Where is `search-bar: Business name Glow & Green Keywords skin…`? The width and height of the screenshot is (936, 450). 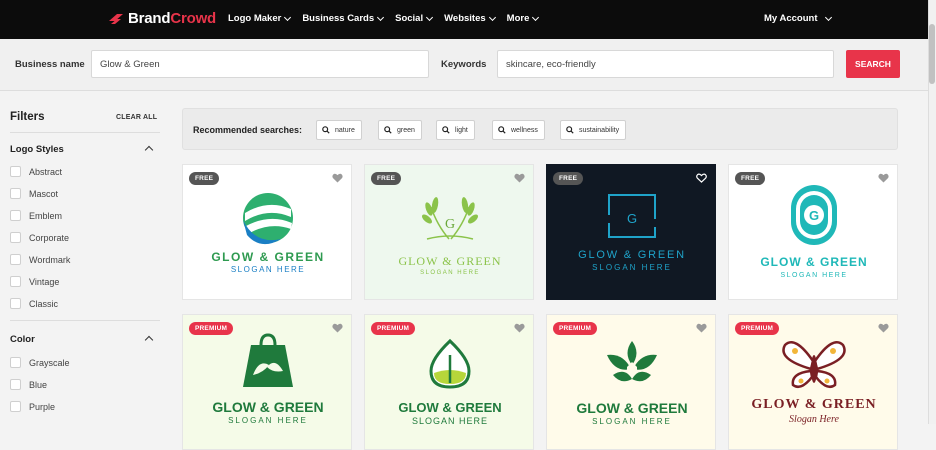 search-bar: Business name Glow & Green Keywords skin… is located at coordinates (464, 65).